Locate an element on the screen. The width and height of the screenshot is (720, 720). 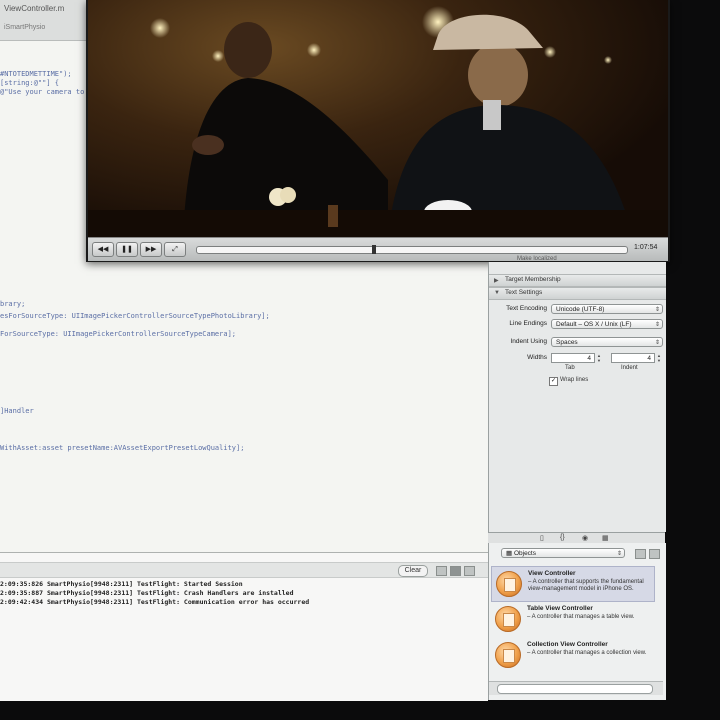
video-controls: ◀◀ ❚❚ ▶▶ ⤢ 1:07:54 is located at coordinates (378, 249).